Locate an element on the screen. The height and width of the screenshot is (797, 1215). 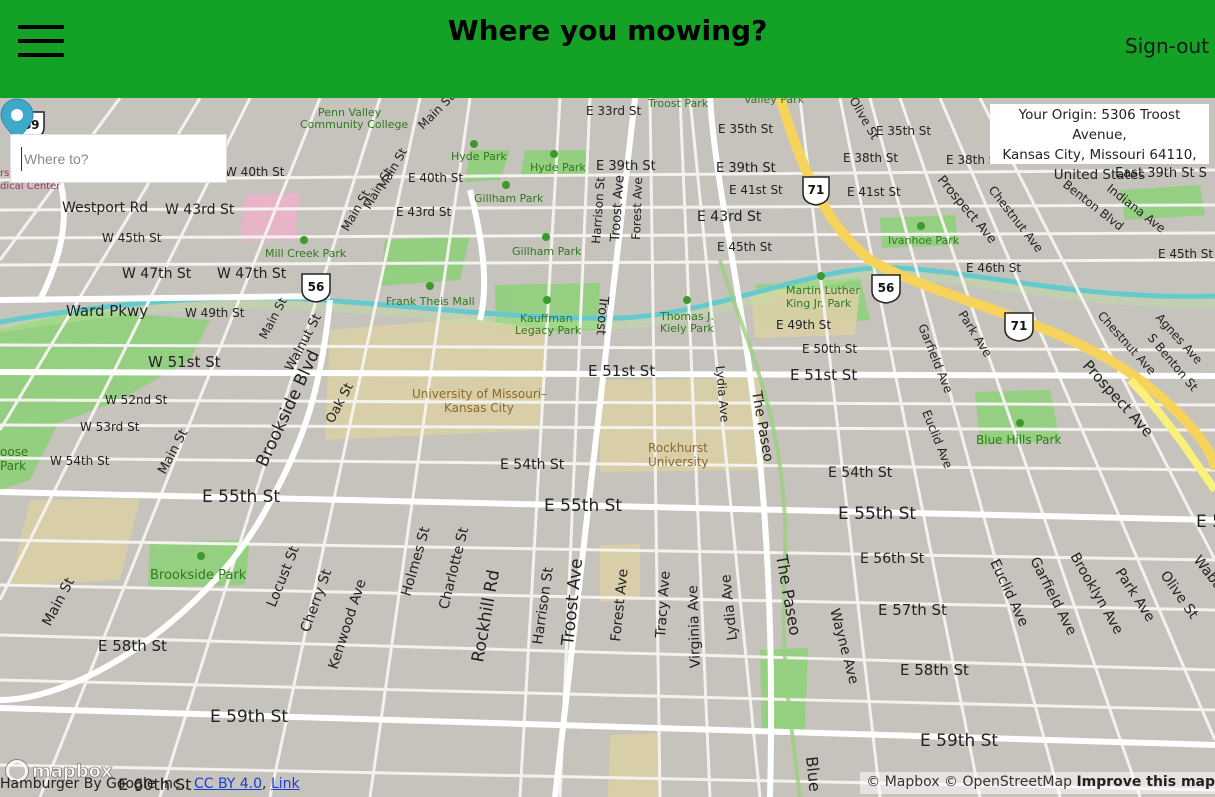
origin-line-1: Your Origin: 5306 Troost Avenue, is located at coordinates (1099, 125).